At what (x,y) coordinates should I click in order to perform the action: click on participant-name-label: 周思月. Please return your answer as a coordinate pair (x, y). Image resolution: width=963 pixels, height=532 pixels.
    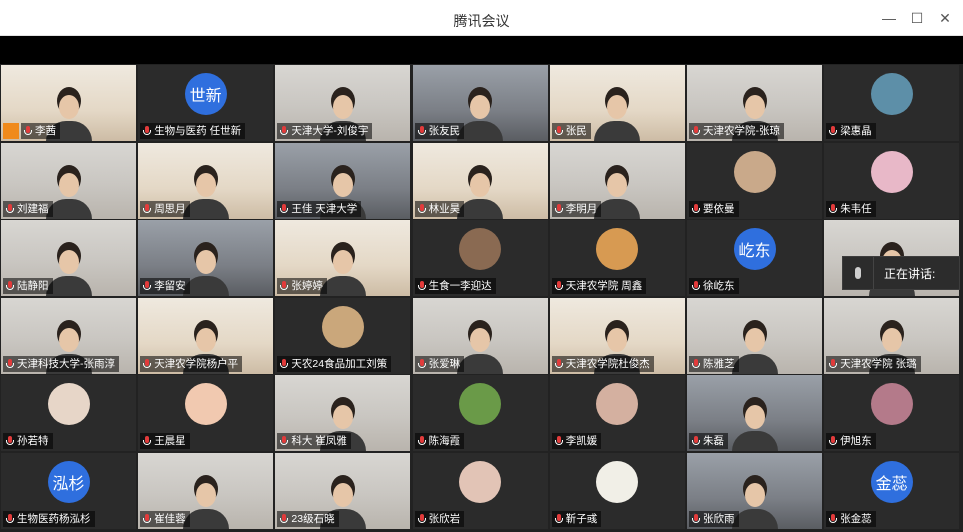
    Looking at the image, I should click on (165, 208).